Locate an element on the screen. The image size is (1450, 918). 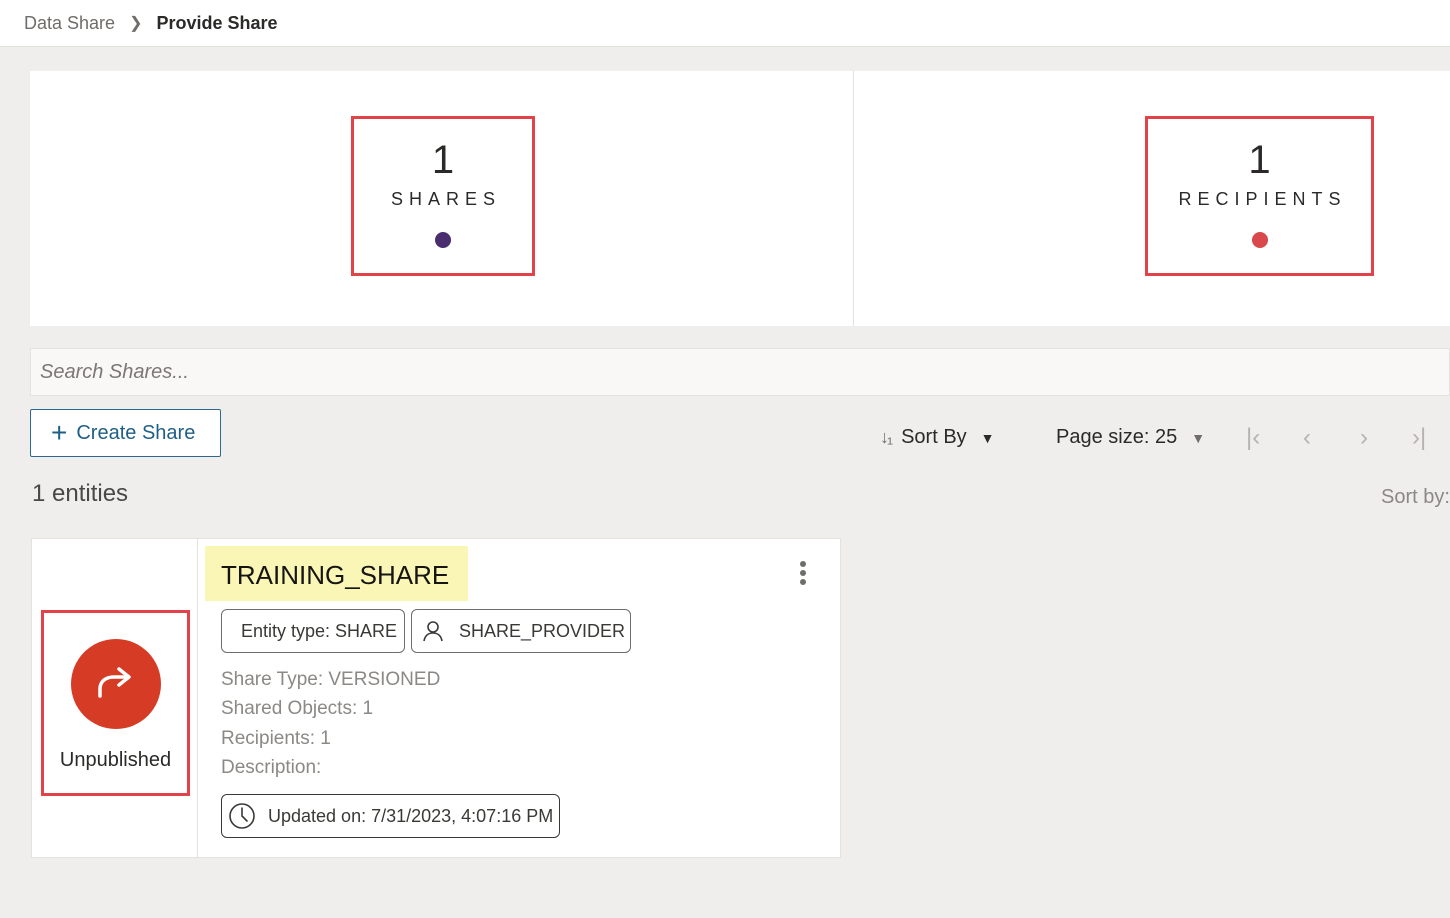
page-size-label: Page size: 25 is located at coordinates (1117, 437).